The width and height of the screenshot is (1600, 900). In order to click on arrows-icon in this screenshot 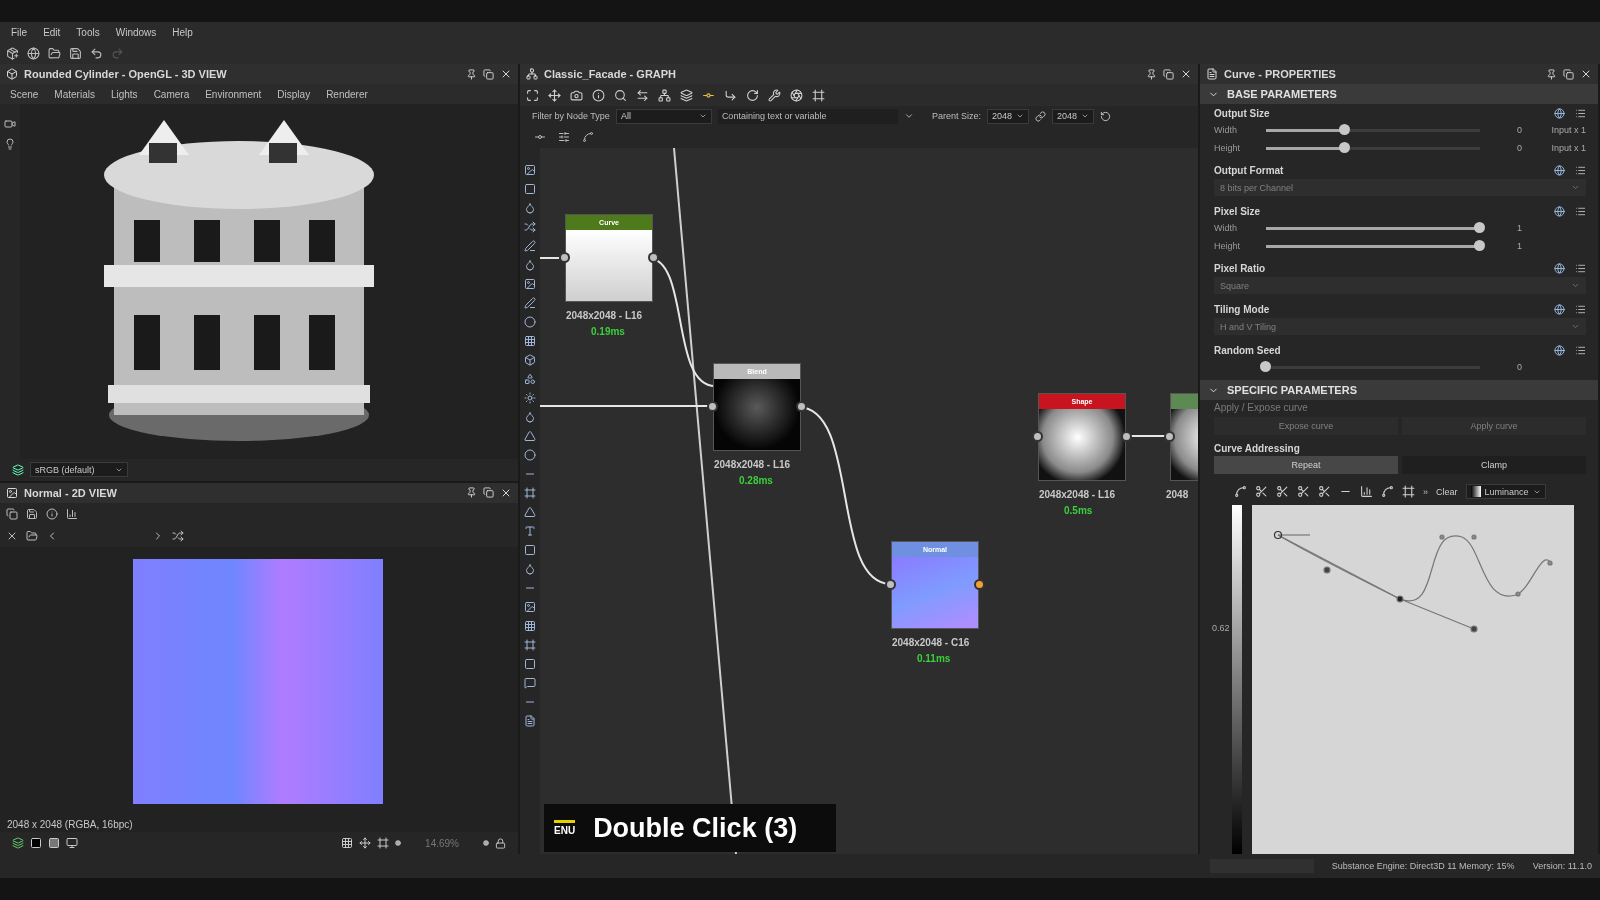, I will do `click(642, 95)`.